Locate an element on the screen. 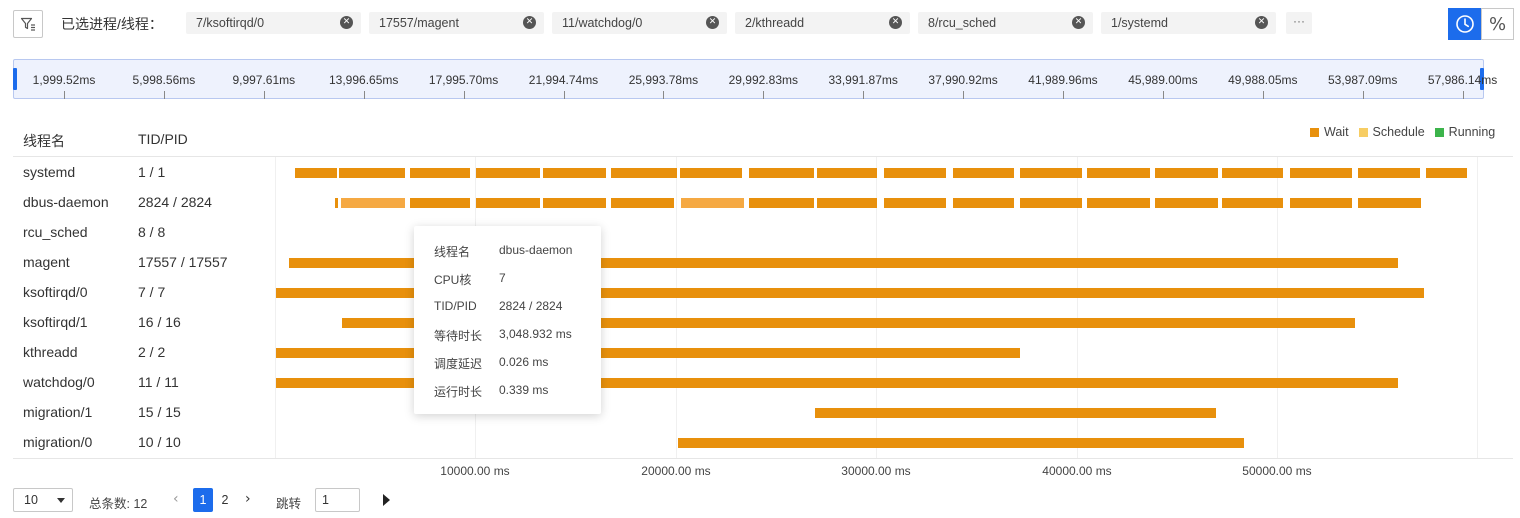 The height and width of the screenshot is (518, 1520). ruler-label: 45,989.00ms is located at coordinates (1163, 80).